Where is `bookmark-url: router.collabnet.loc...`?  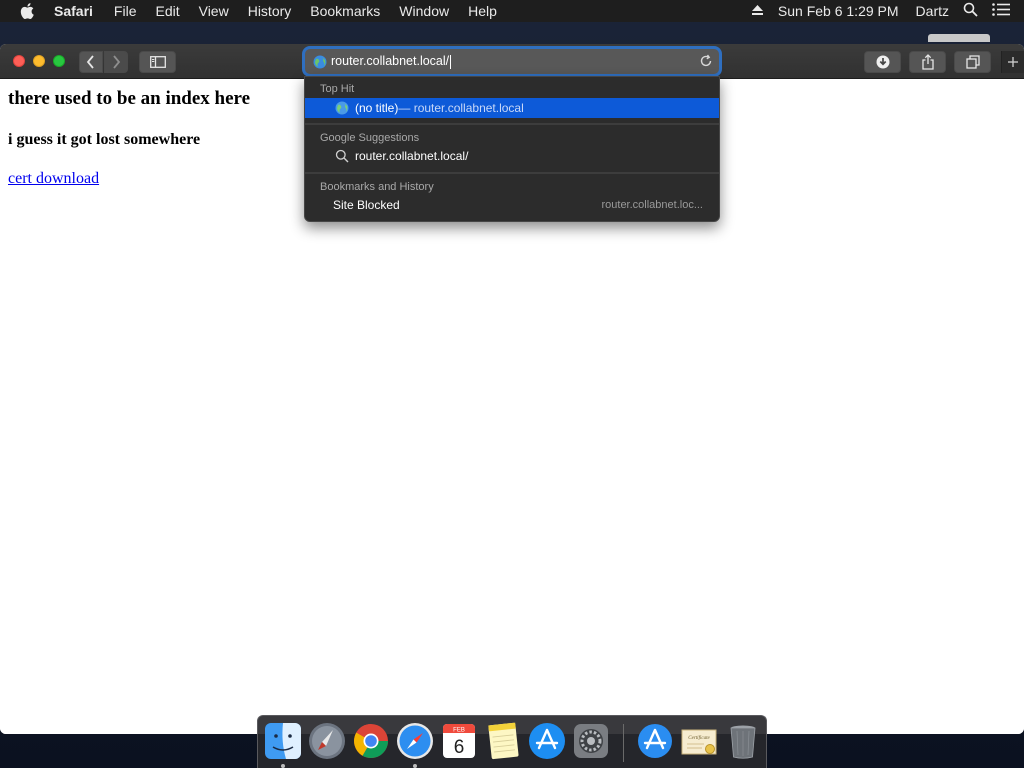
bookmark-url: router.collabnet.loc... is located at coordinates (652, 205).